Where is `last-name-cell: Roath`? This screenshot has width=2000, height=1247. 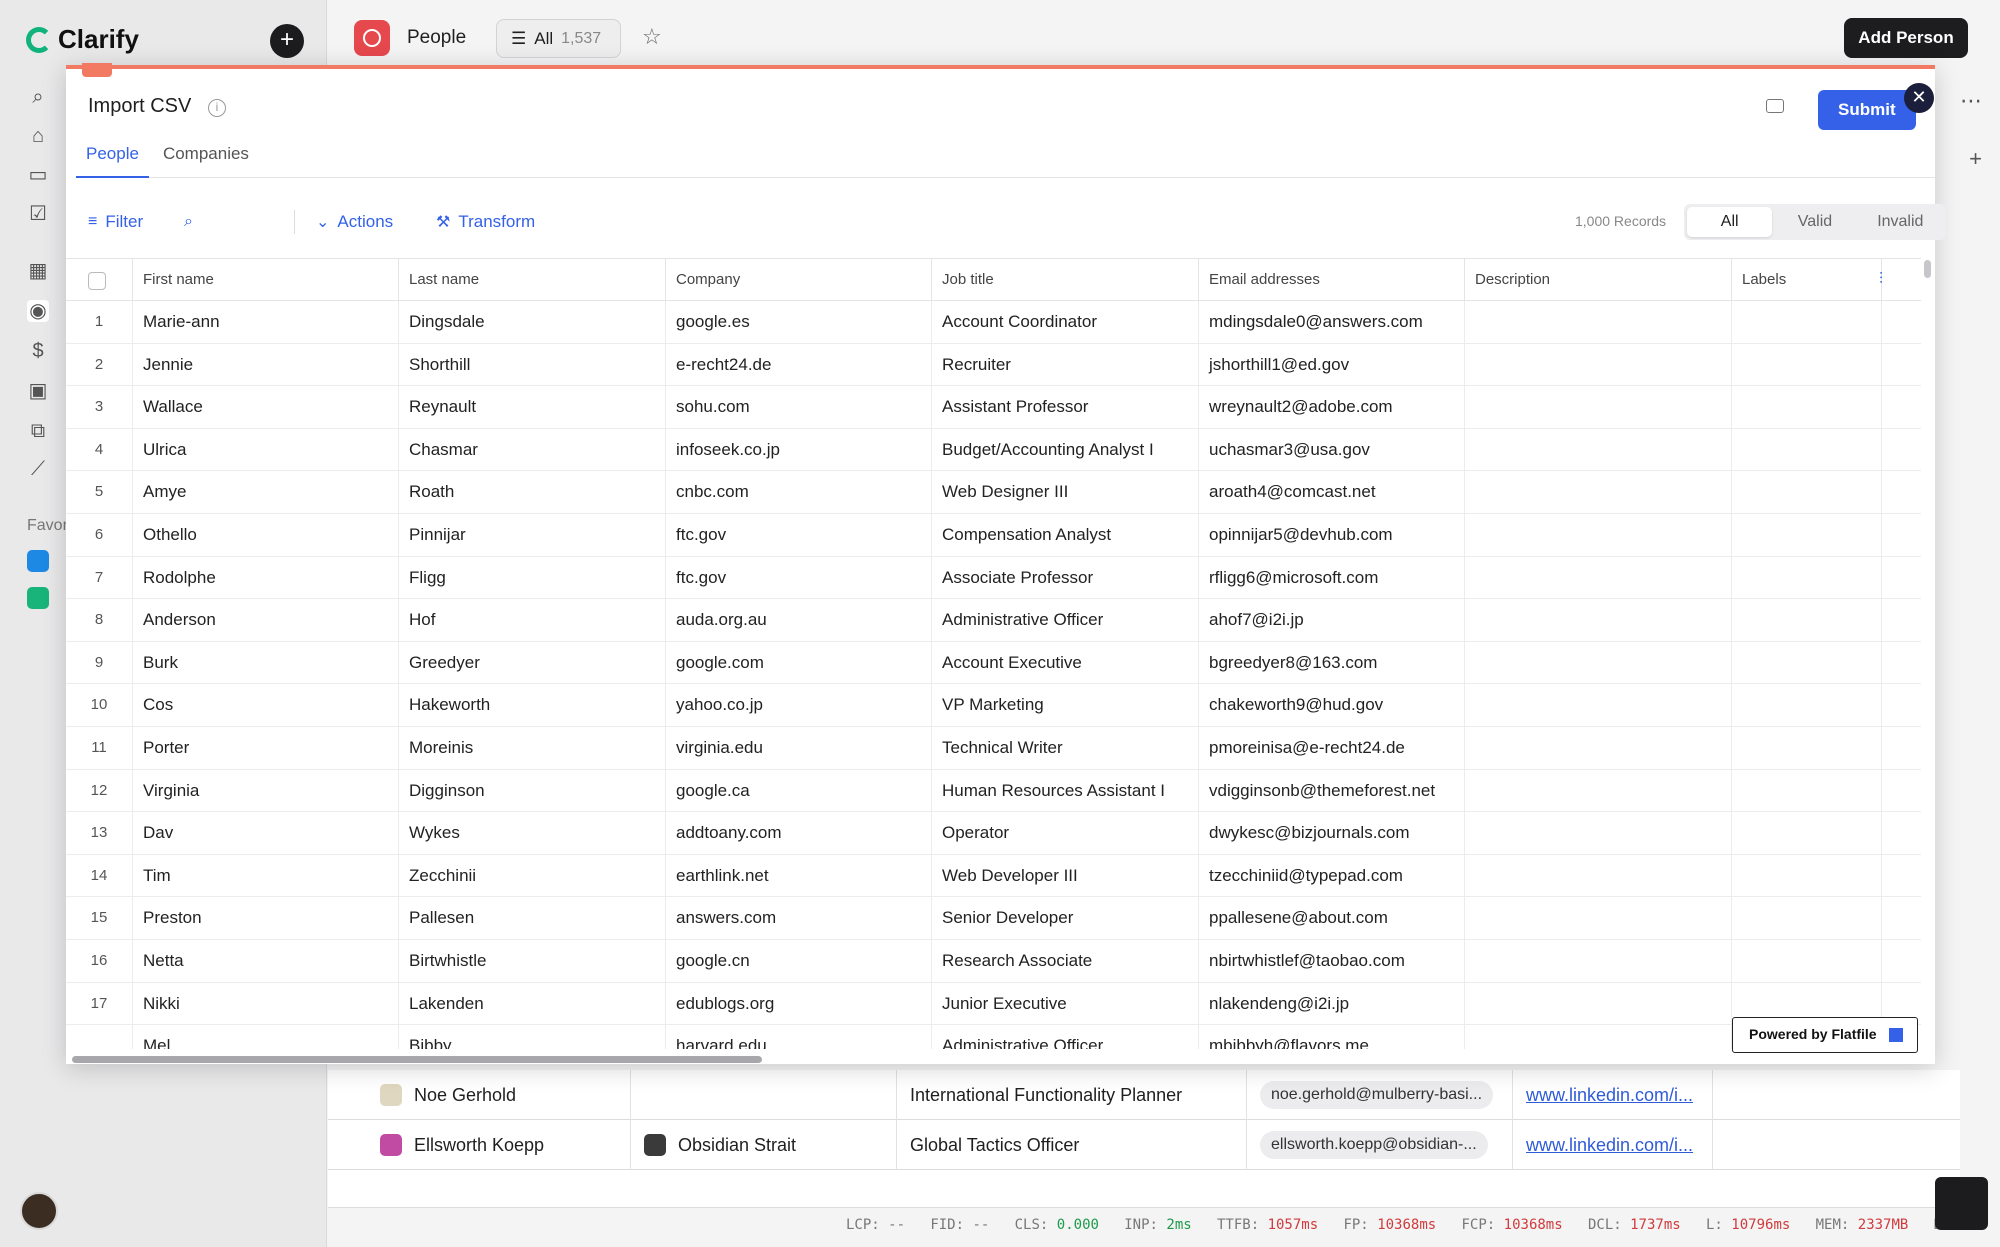
last-name-cell: Roath is located at coordinates (532, 492).